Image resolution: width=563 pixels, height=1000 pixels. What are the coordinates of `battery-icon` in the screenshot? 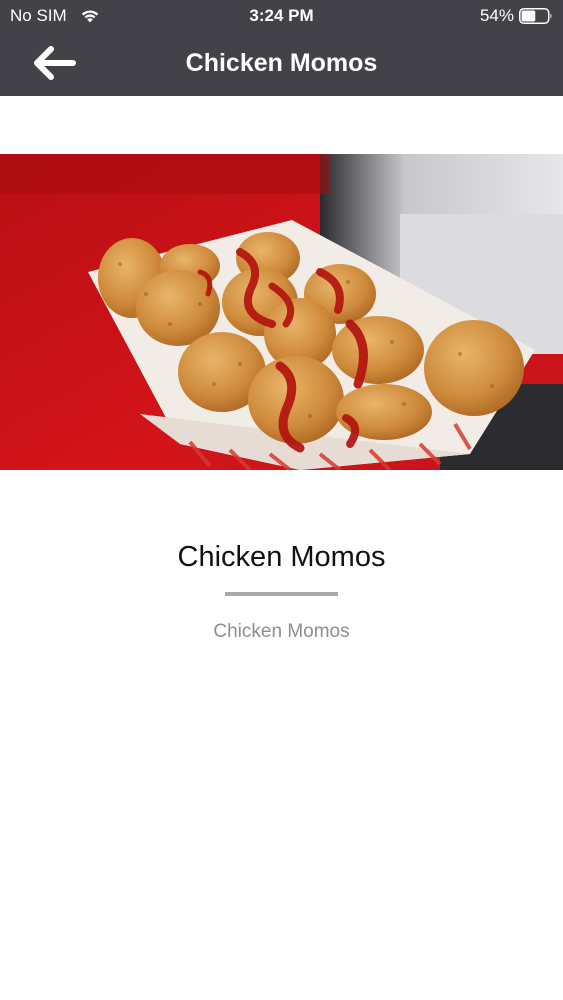 It's located at (535, 16).